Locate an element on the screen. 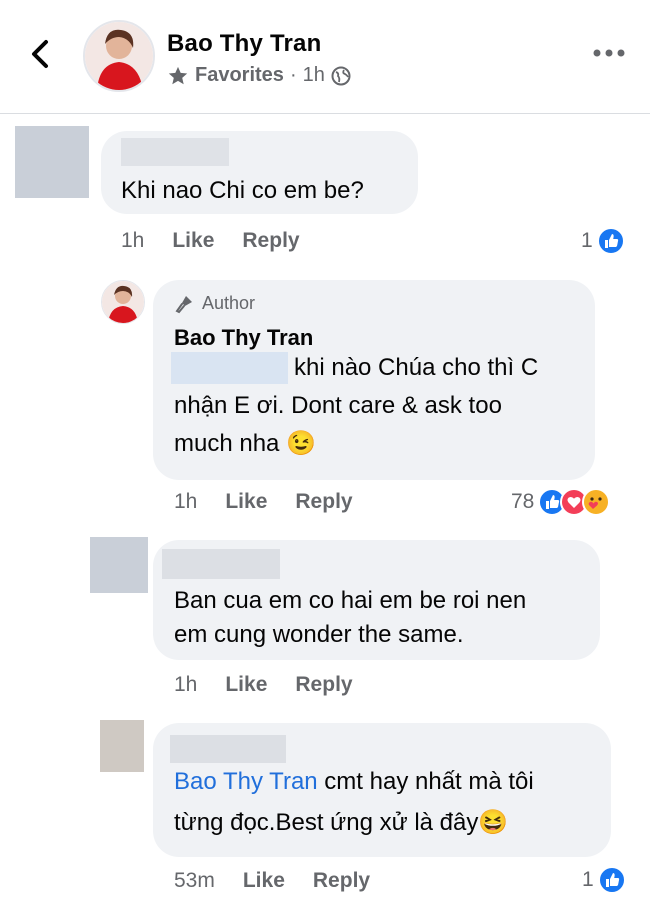 The width and height of the screenshot is (650, 903). mention-link: Bao Thy Tran is located at coordinates (246, 781).